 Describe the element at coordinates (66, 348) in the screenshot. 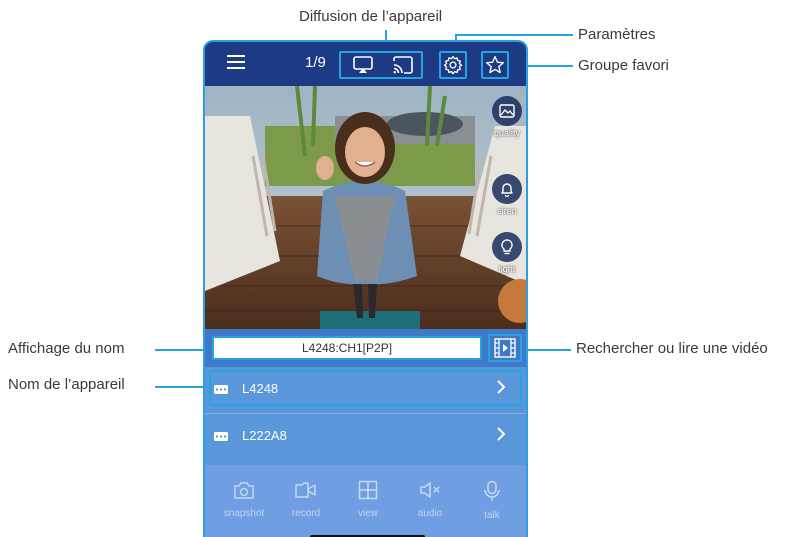

I see `callout-name-display: Affichage du nom` at that location.